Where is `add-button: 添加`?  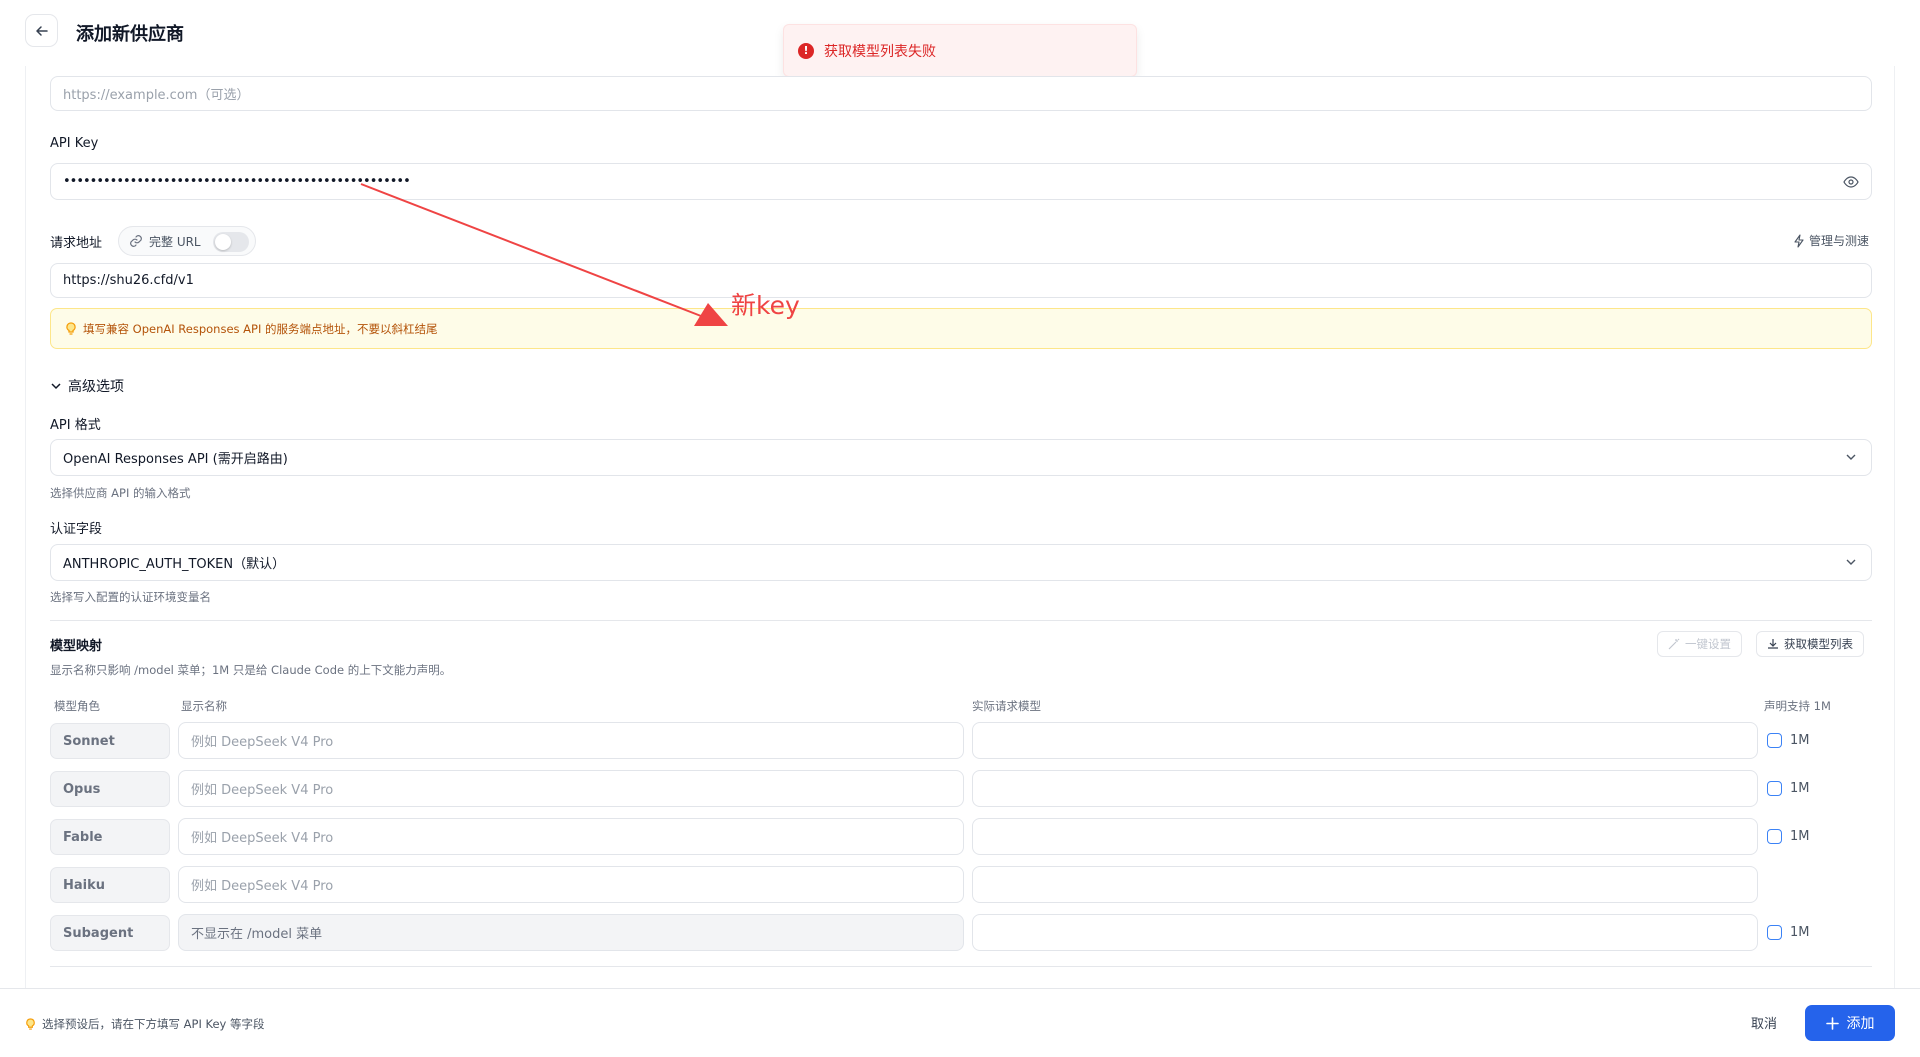
add-button: 添加 is located at coordinates (1850, 1023).